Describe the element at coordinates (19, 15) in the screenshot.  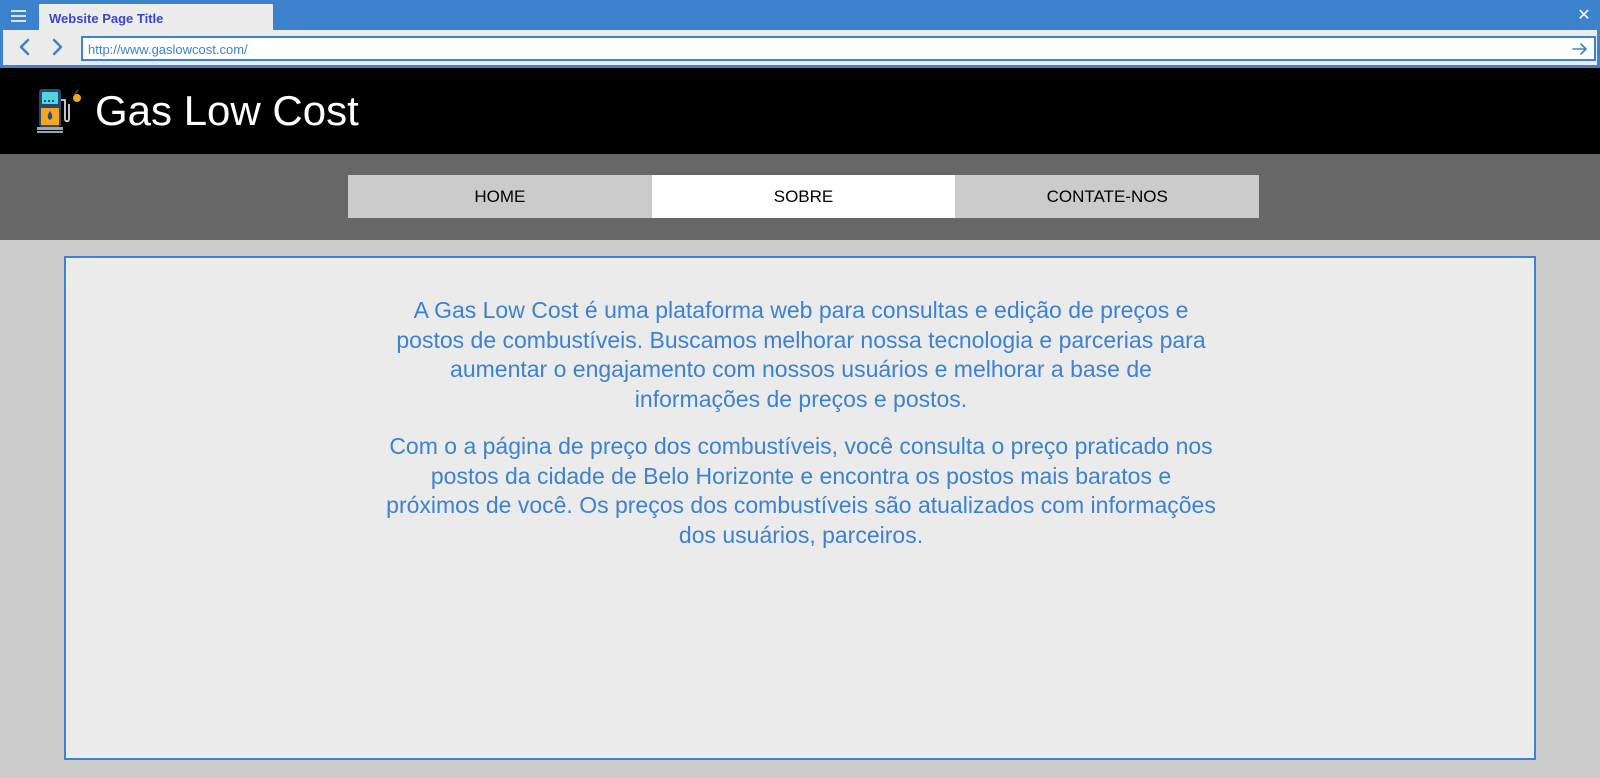
I see `hamburger-menu-icon` at that location.